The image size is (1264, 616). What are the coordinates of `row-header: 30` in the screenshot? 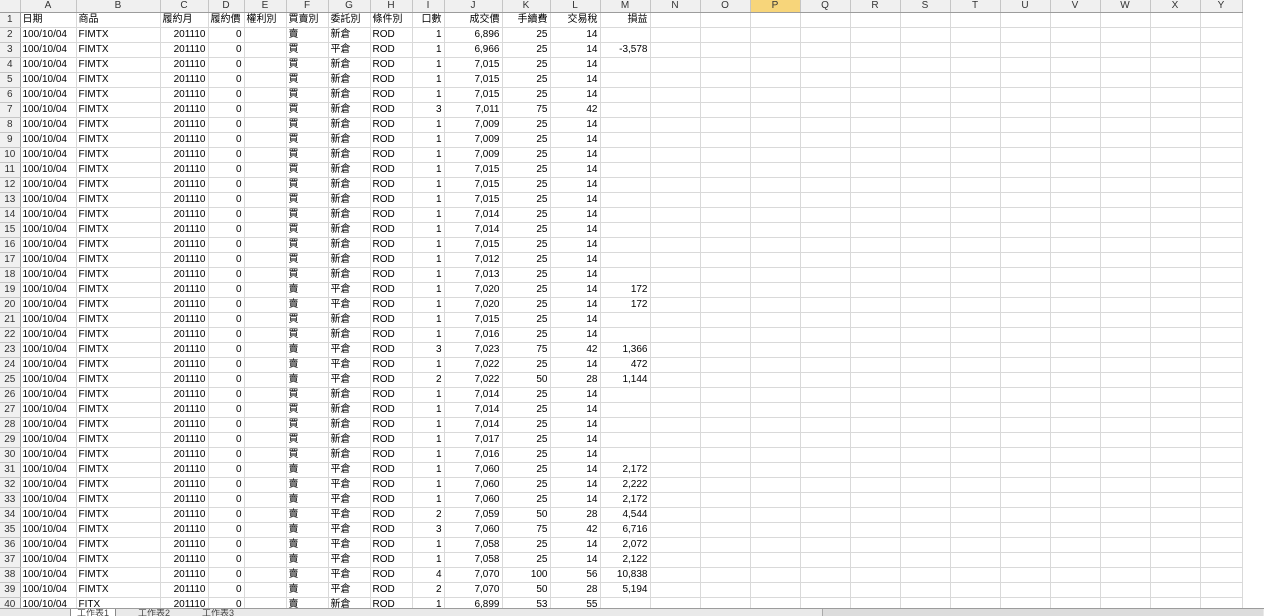 It's located at (10, 455).